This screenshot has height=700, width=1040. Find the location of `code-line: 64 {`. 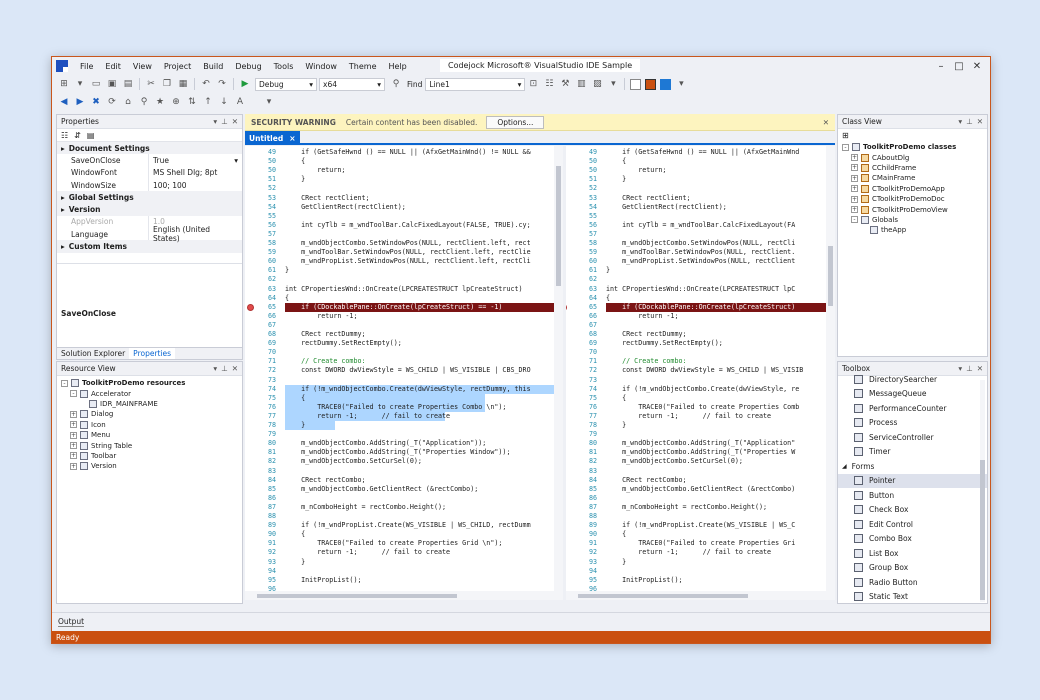

code-line: 64 { is located at coordinates (404, 298).